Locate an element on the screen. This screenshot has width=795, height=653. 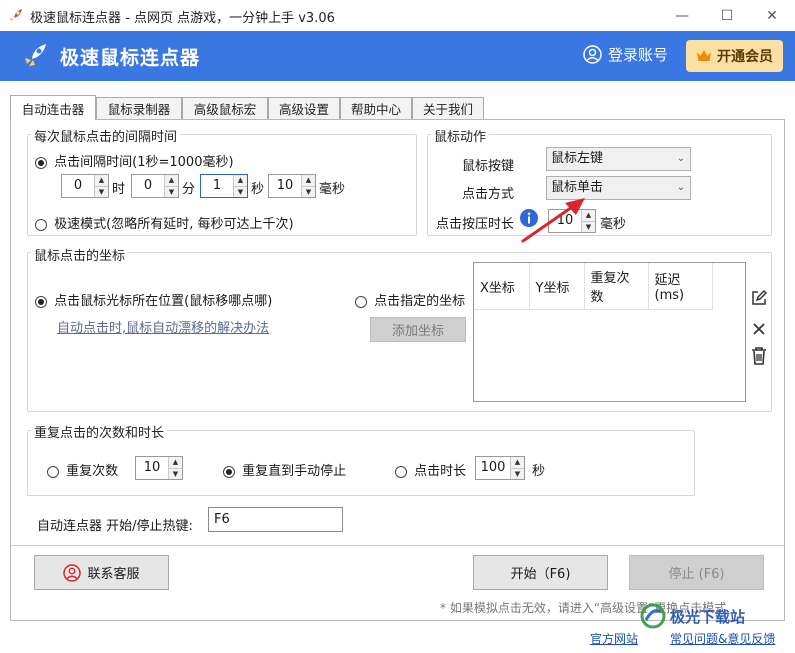
login-link: 登录账号 is located at coordinates (625, 54).